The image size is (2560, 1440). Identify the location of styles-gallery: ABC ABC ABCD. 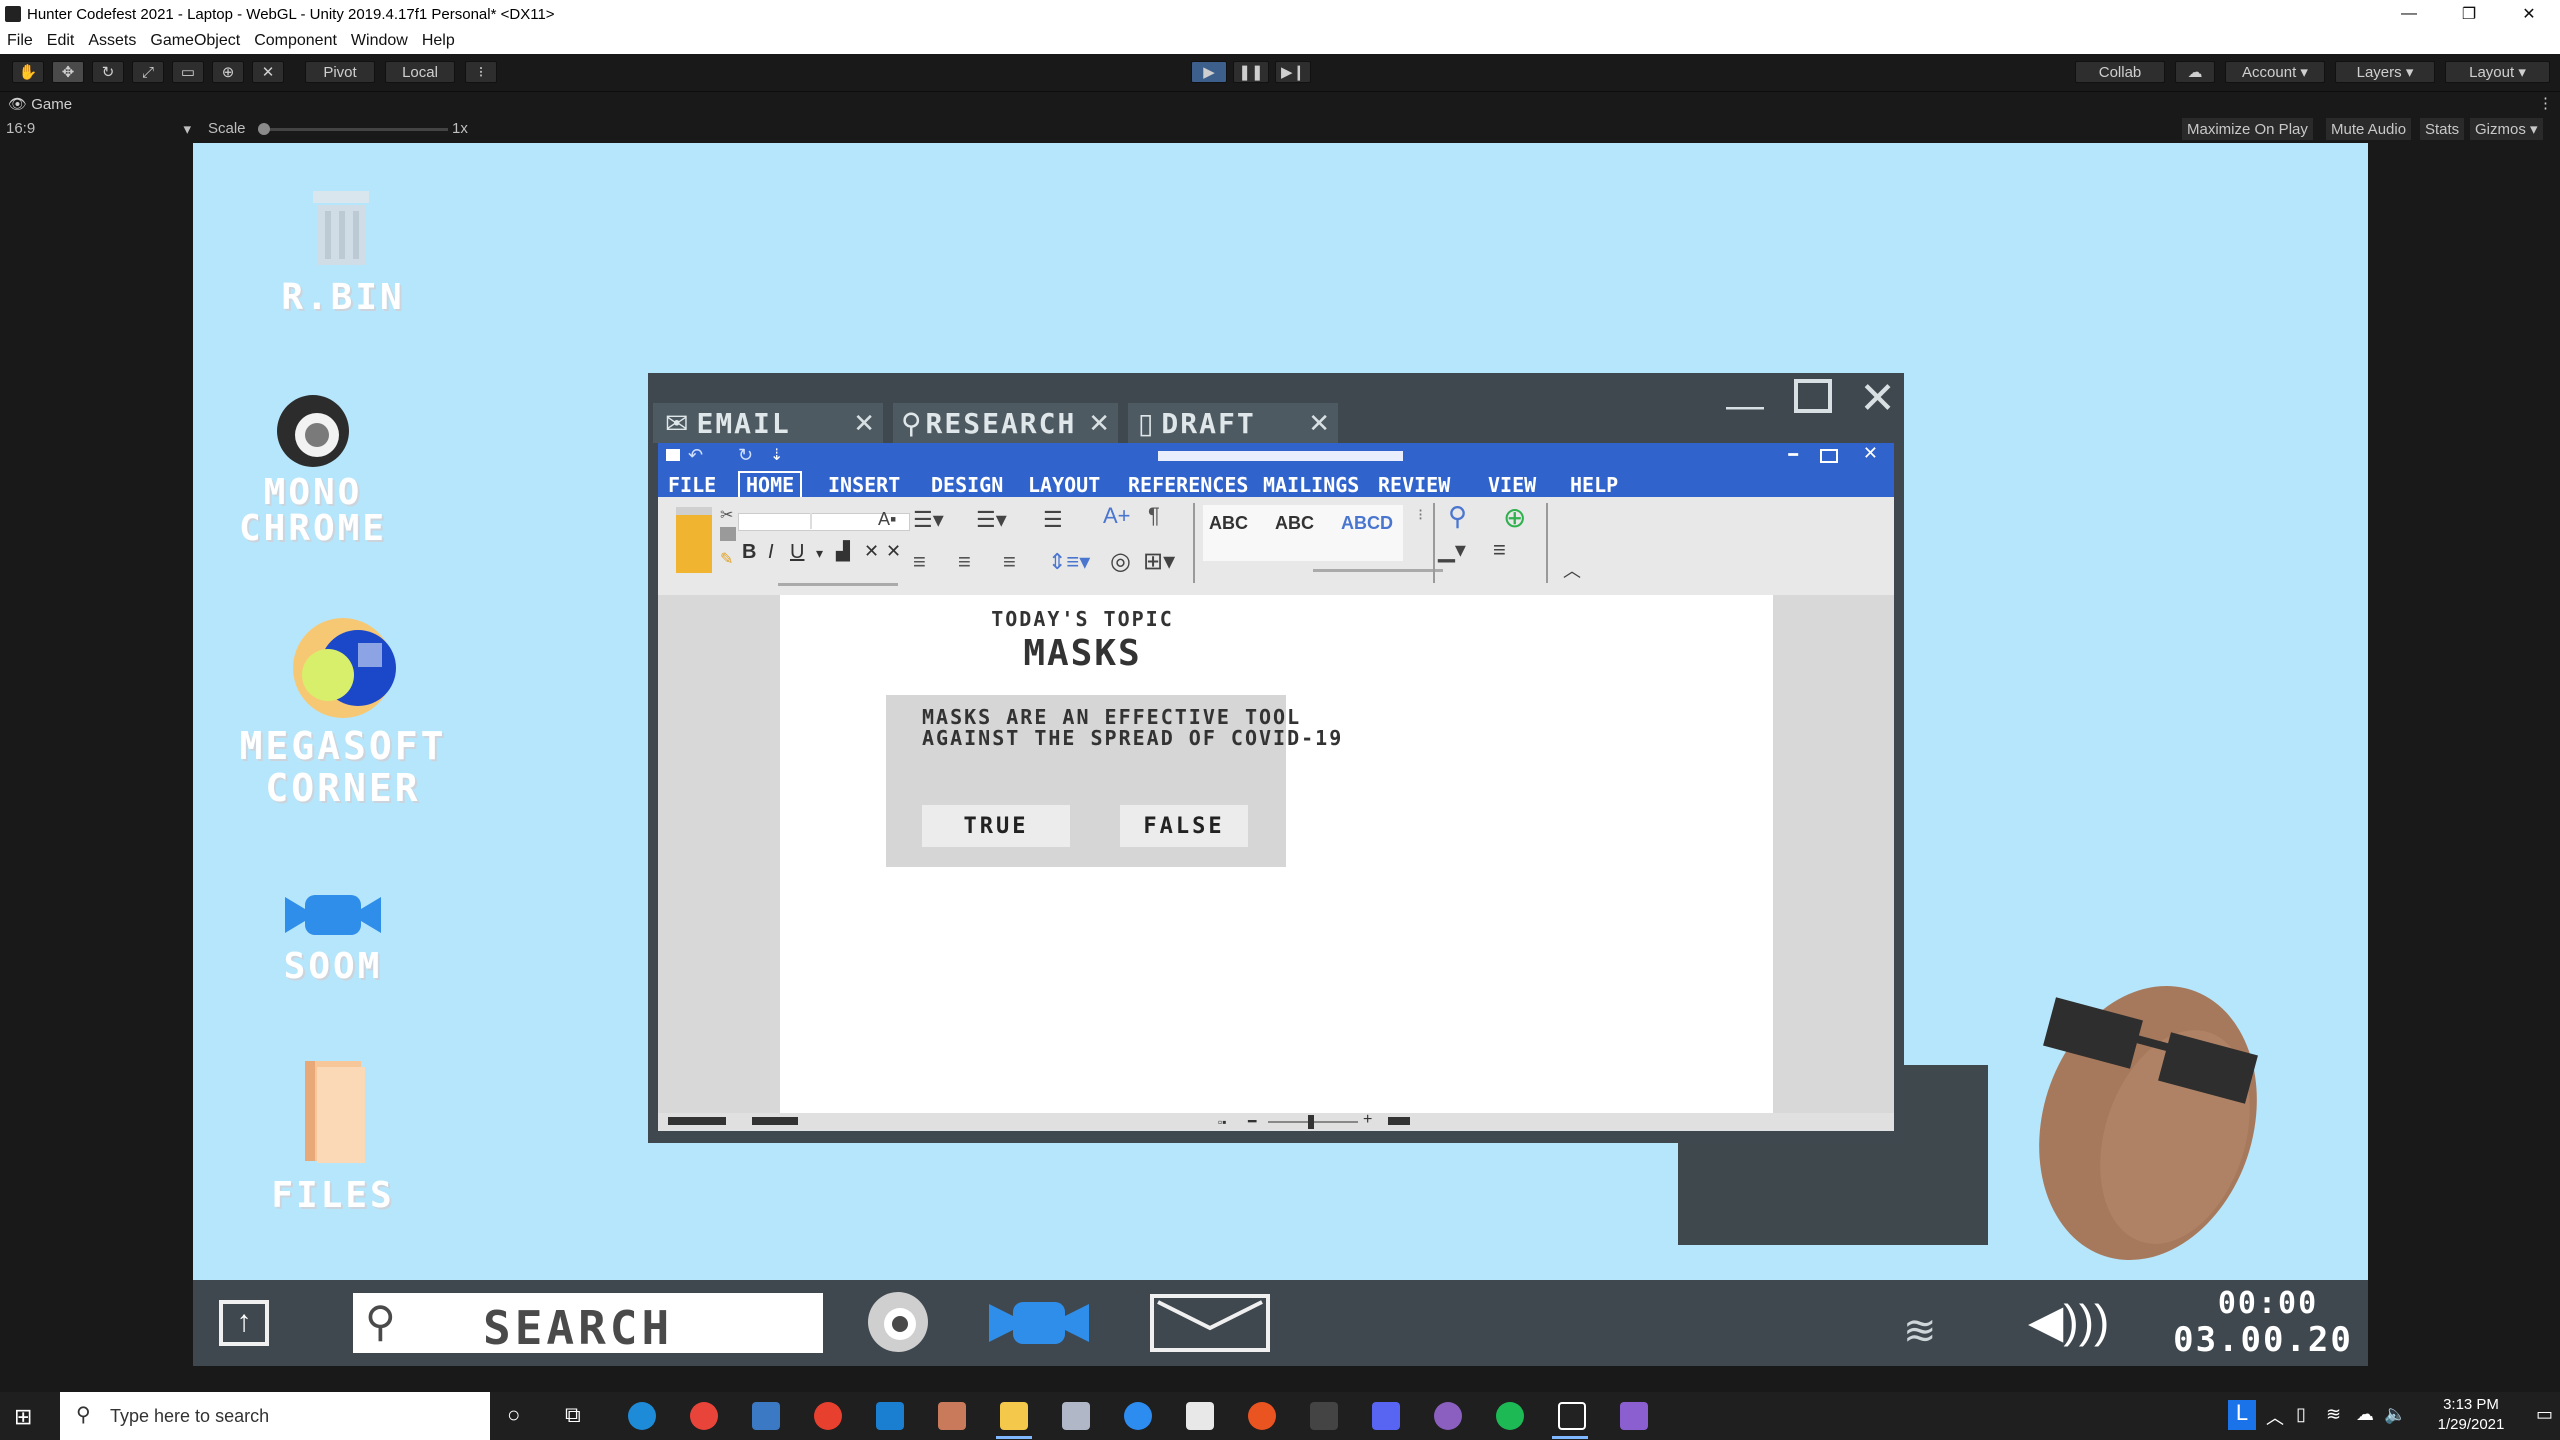
(1303, 533).